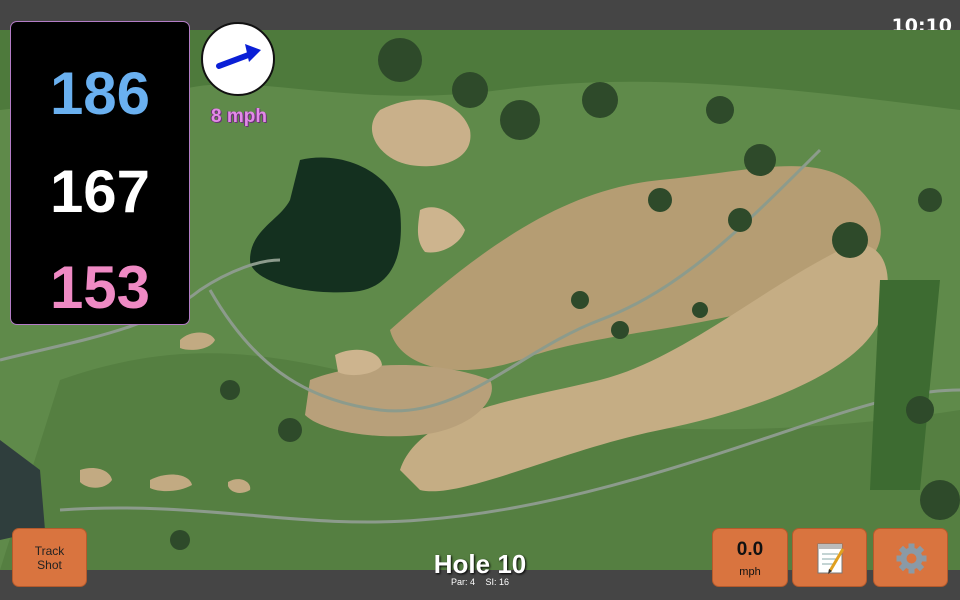 The width and height of the screenshot is (960, 600). I want to click on notepad-icon, so click(831, 558).